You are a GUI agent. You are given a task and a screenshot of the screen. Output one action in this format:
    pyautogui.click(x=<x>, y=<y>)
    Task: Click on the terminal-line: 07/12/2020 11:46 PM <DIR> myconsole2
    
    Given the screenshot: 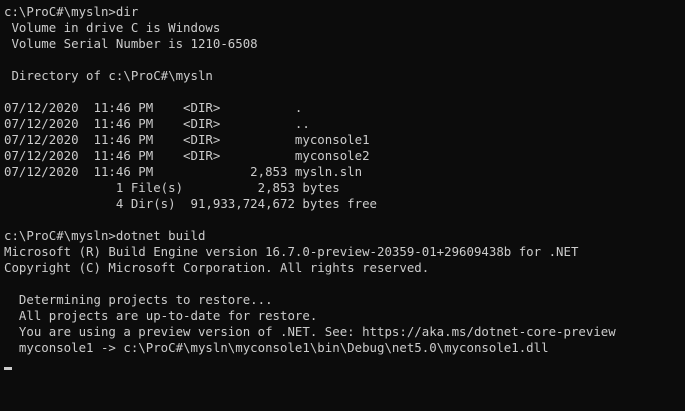 What is the action you would take?
    pyautogui.click(x=187, y=155)
    